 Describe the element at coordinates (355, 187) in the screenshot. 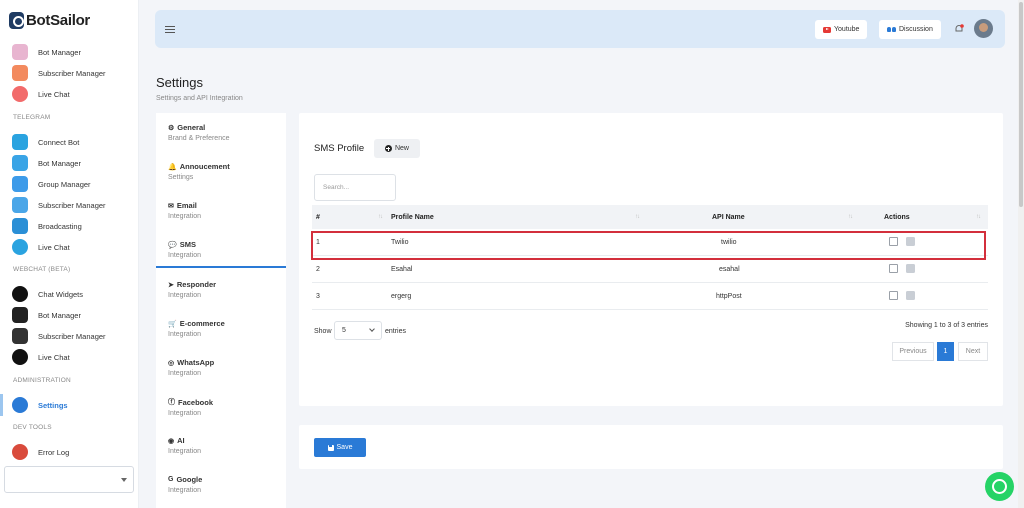

I see `search-input` at that location.